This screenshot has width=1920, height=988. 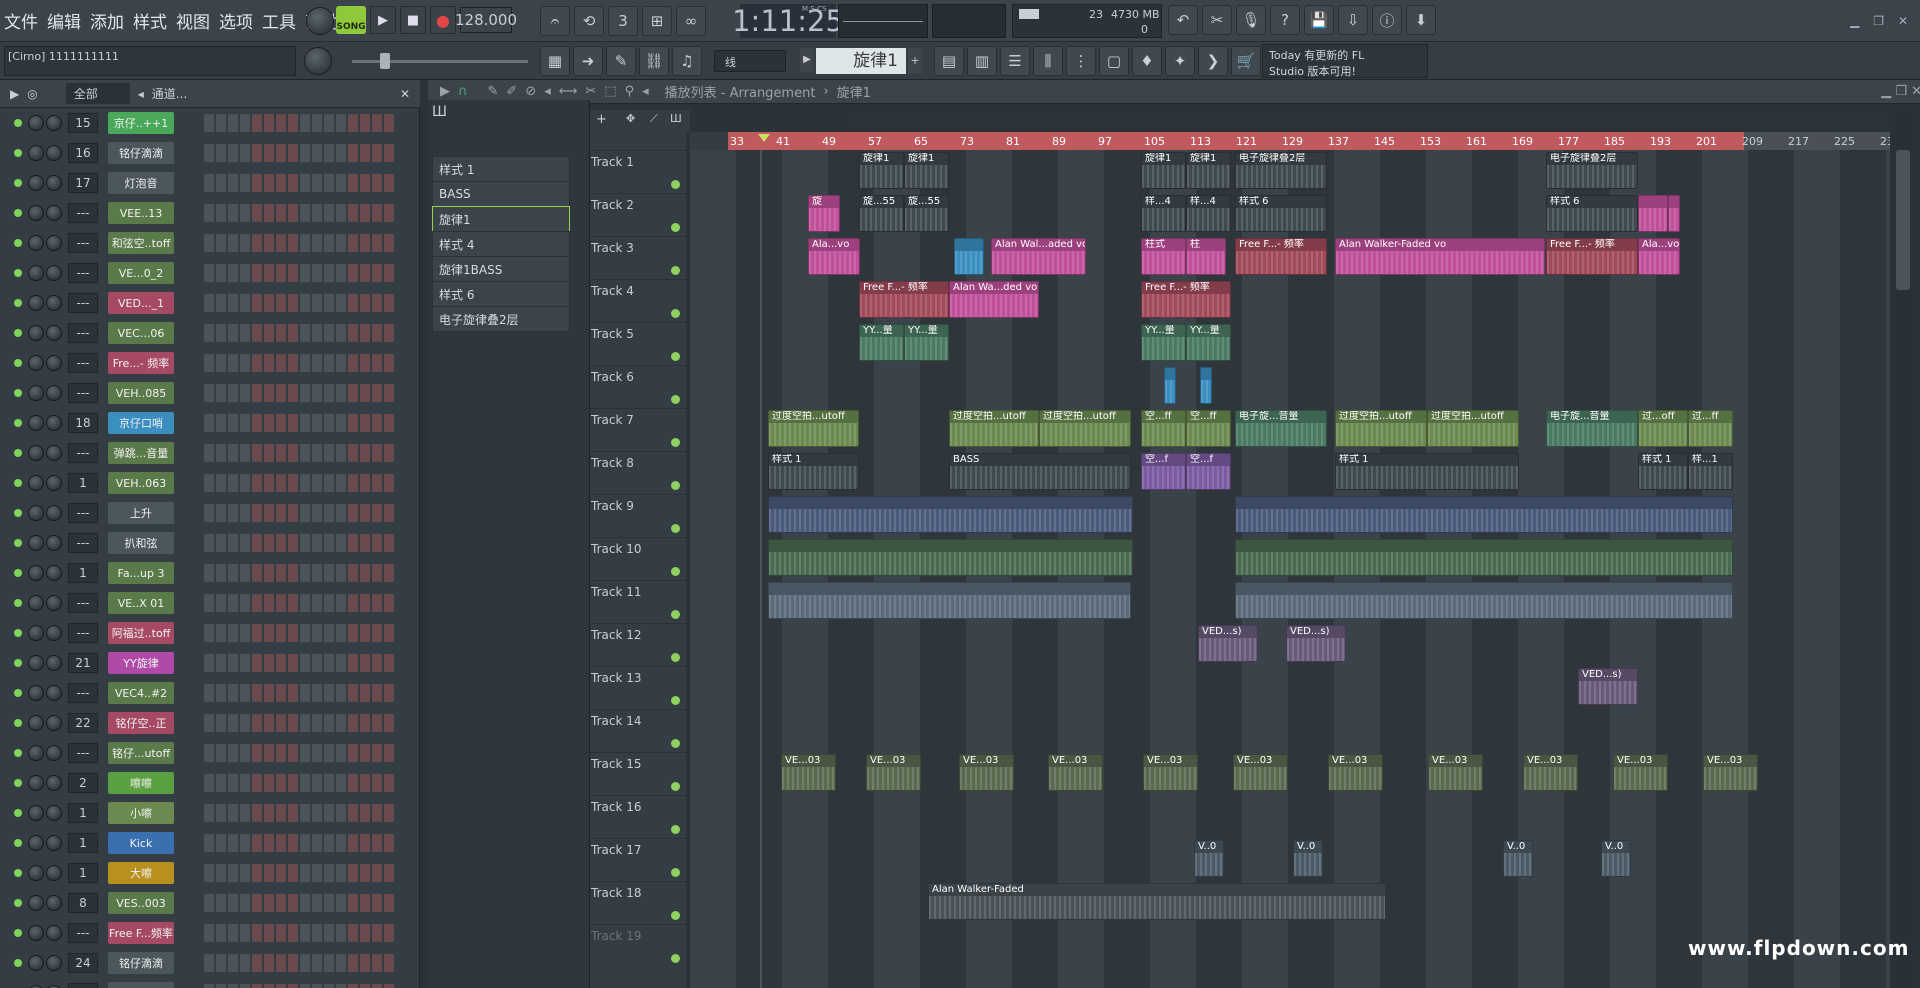 I want to click on playlist-clip: VED...s), so click(x=1608, y=686).